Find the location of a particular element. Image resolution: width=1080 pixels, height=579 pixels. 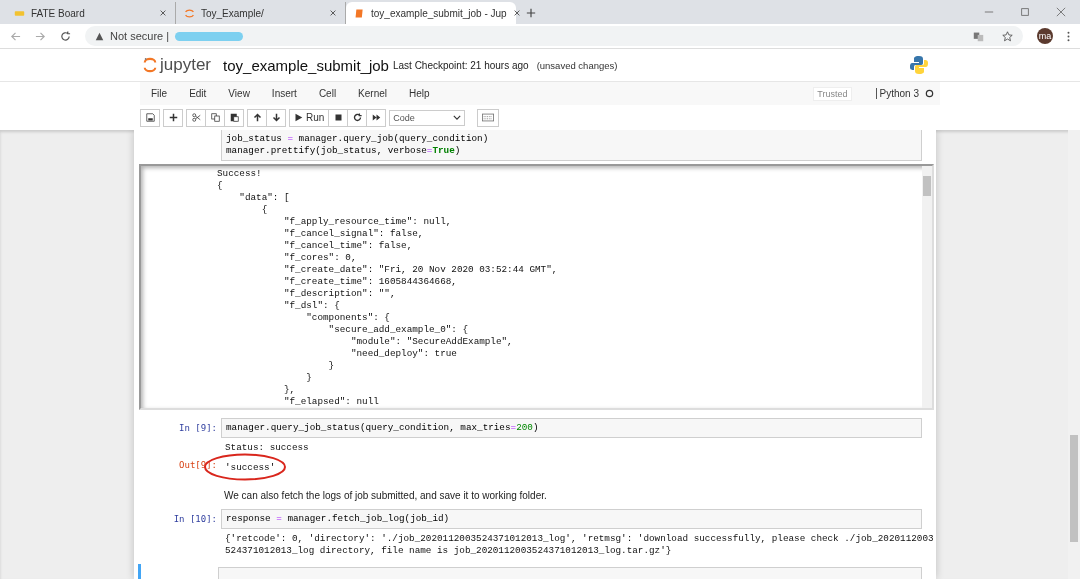

up-arrow-icon is located at coordinates (257, 117).